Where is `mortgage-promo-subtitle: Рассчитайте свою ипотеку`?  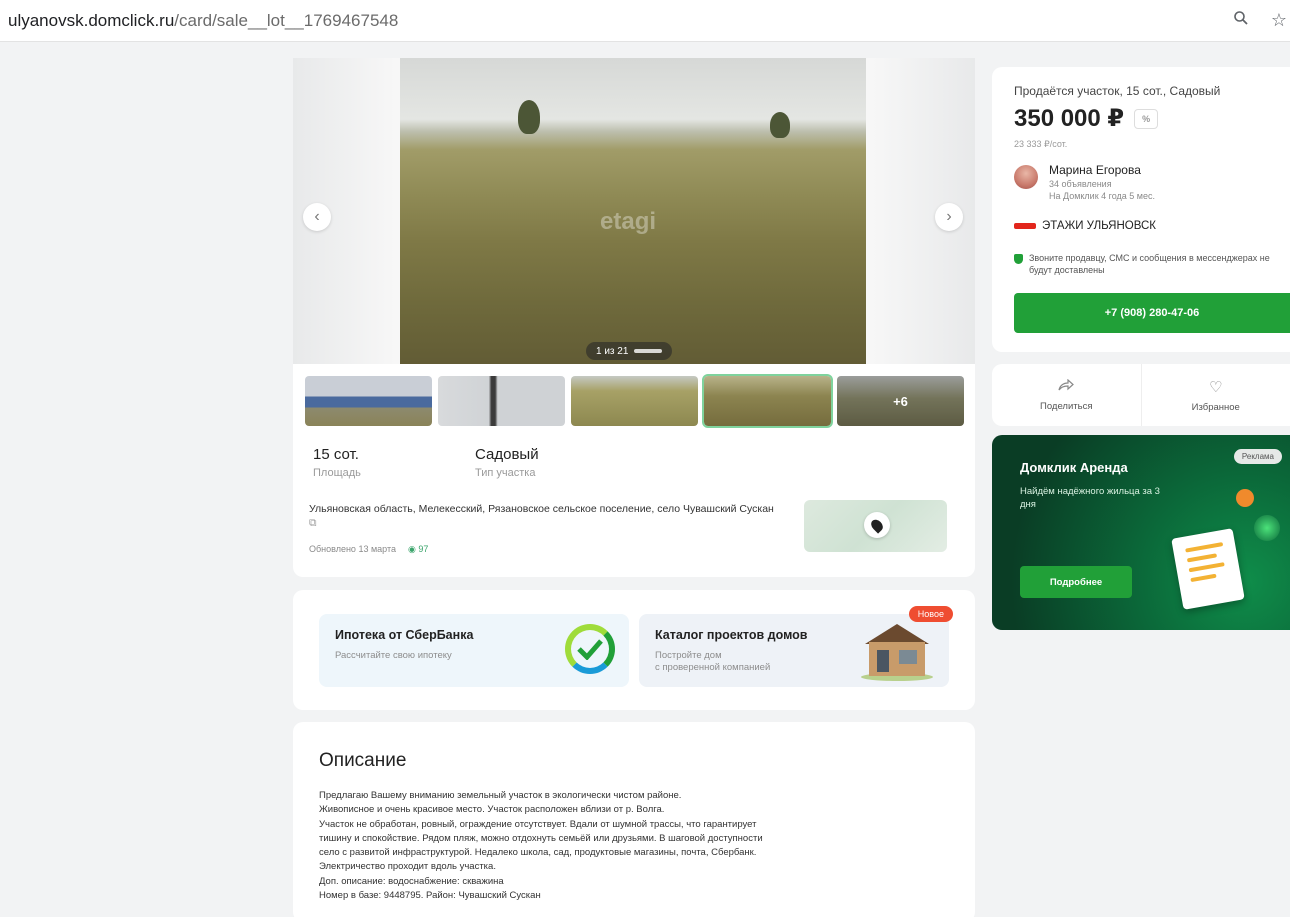
mortgage-promo-subtitle: Рассчитайте свою ипотеку is located at coordinates (393, 655).